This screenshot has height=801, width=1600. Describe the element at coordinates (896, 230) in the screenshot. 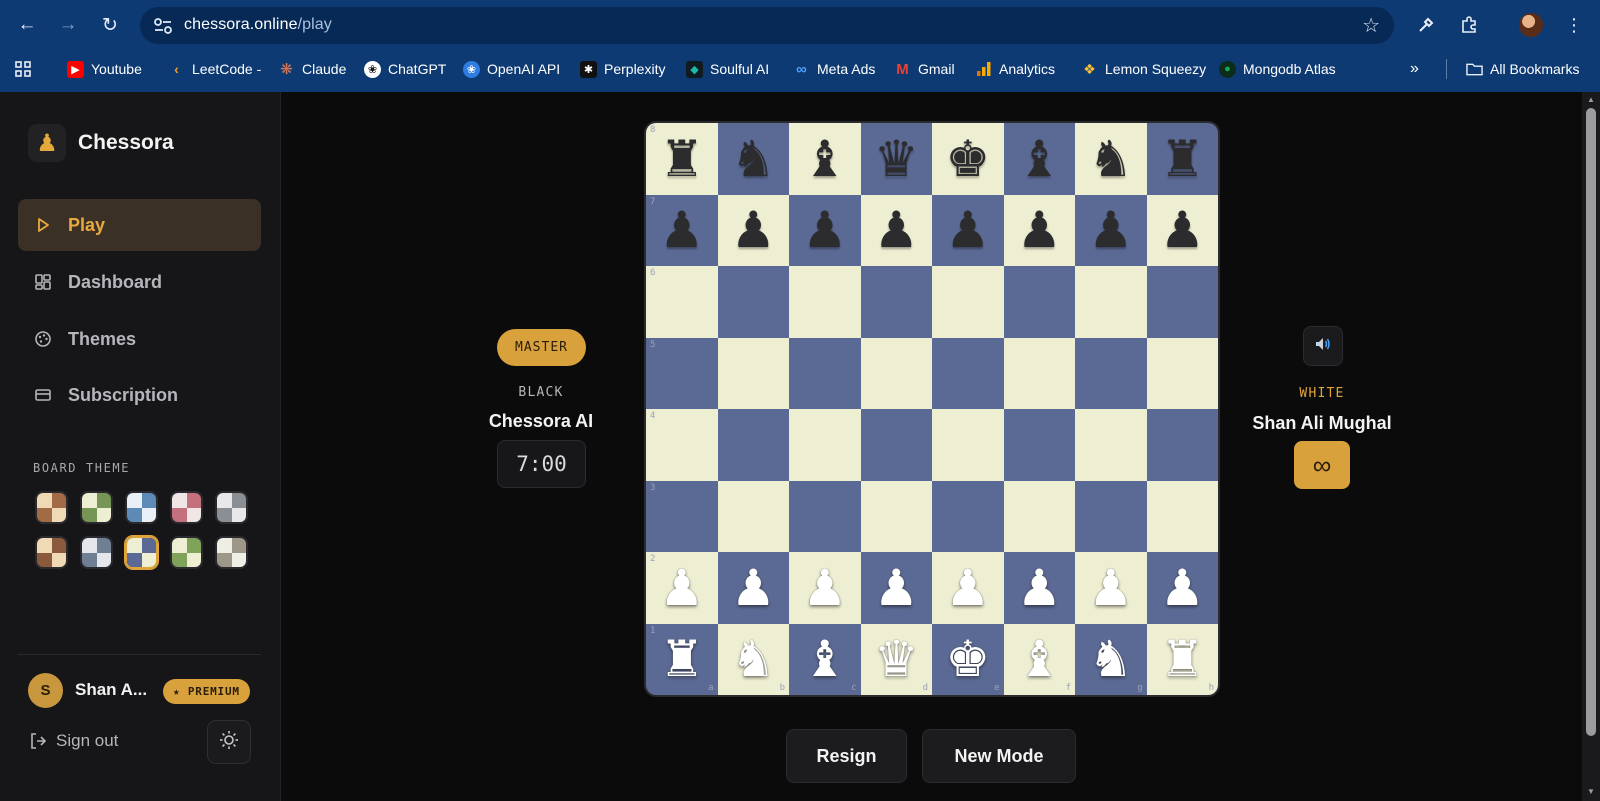

I see `board-square-d7: ♟` at that location.